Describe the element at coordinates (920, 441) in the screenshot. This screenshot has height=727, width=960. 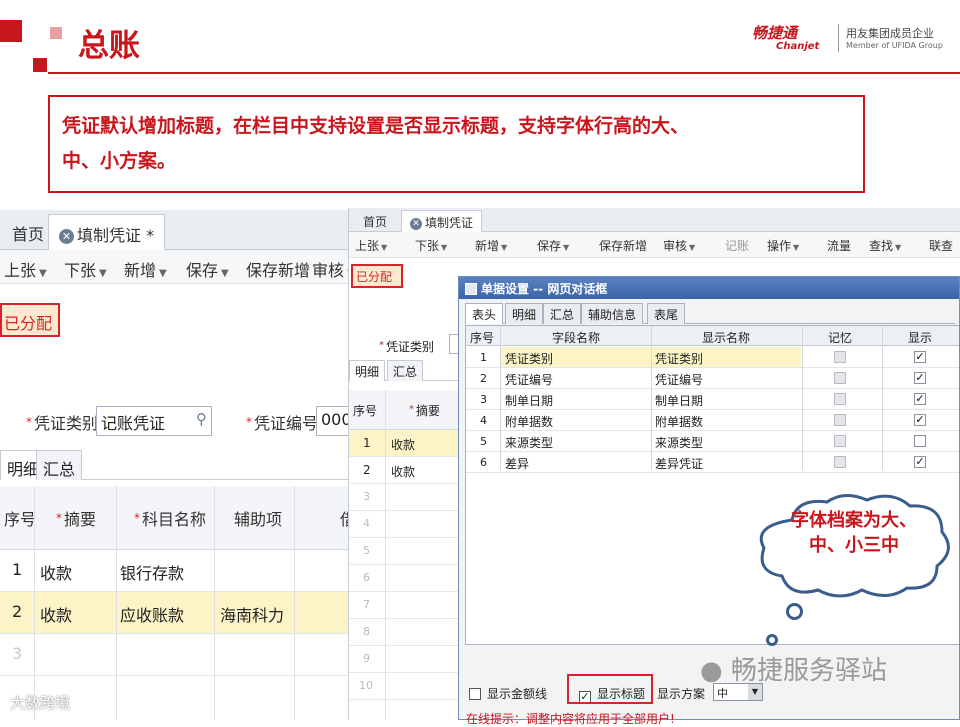
I see `show-checkbox` at that location.